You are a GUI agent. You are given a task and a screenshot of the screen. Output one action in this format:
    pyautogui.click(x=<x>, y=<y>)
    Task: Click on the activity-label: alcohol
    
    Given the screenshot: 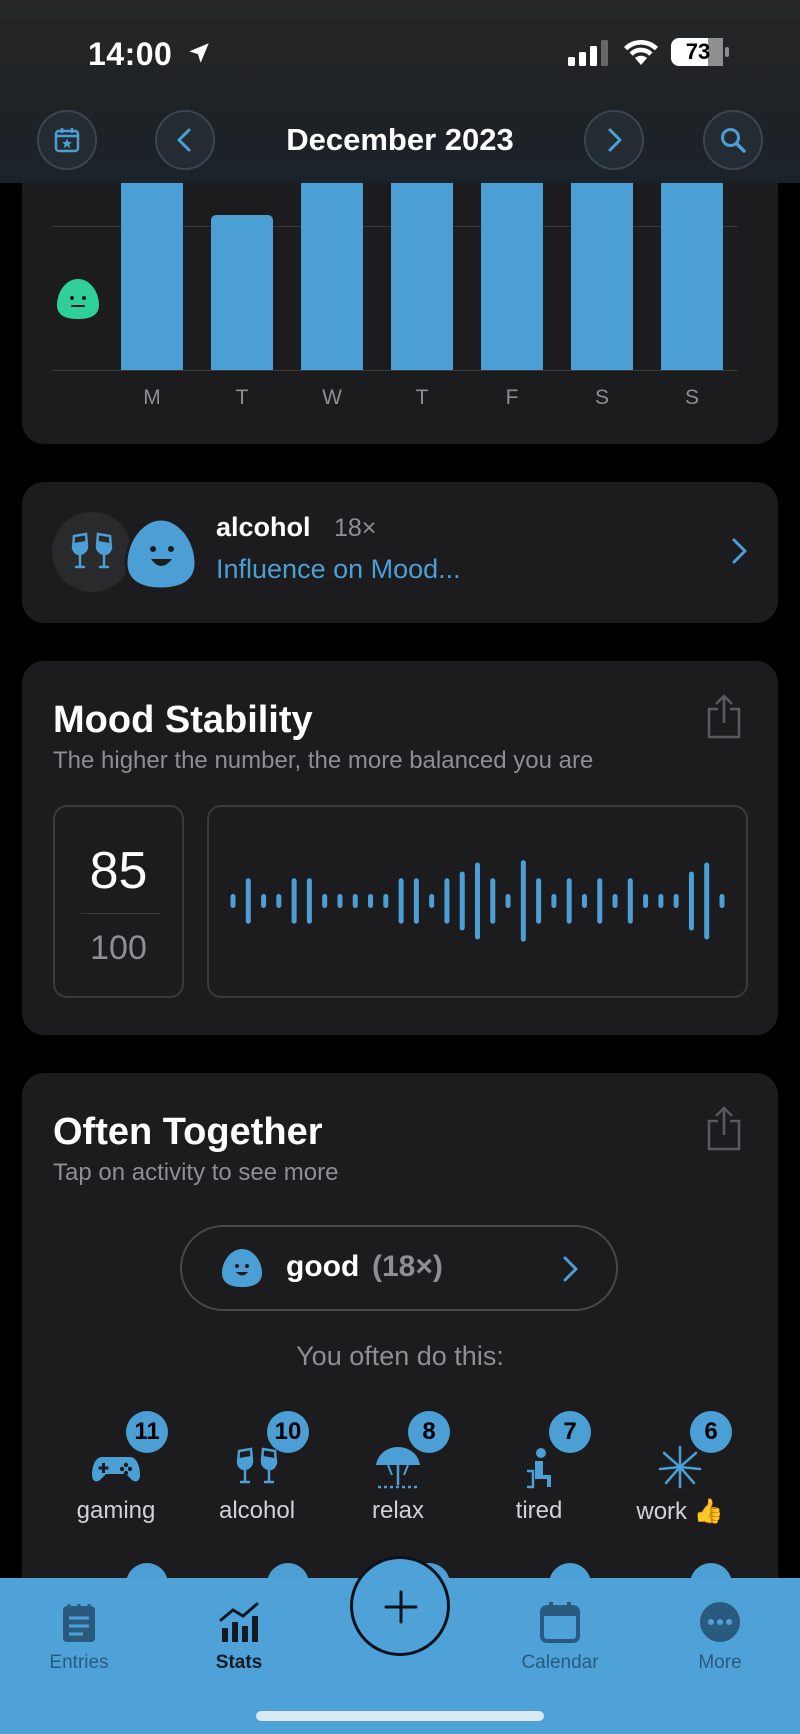 What is the action you would take?
    pyautogui.click(x=257, y=1510)
    